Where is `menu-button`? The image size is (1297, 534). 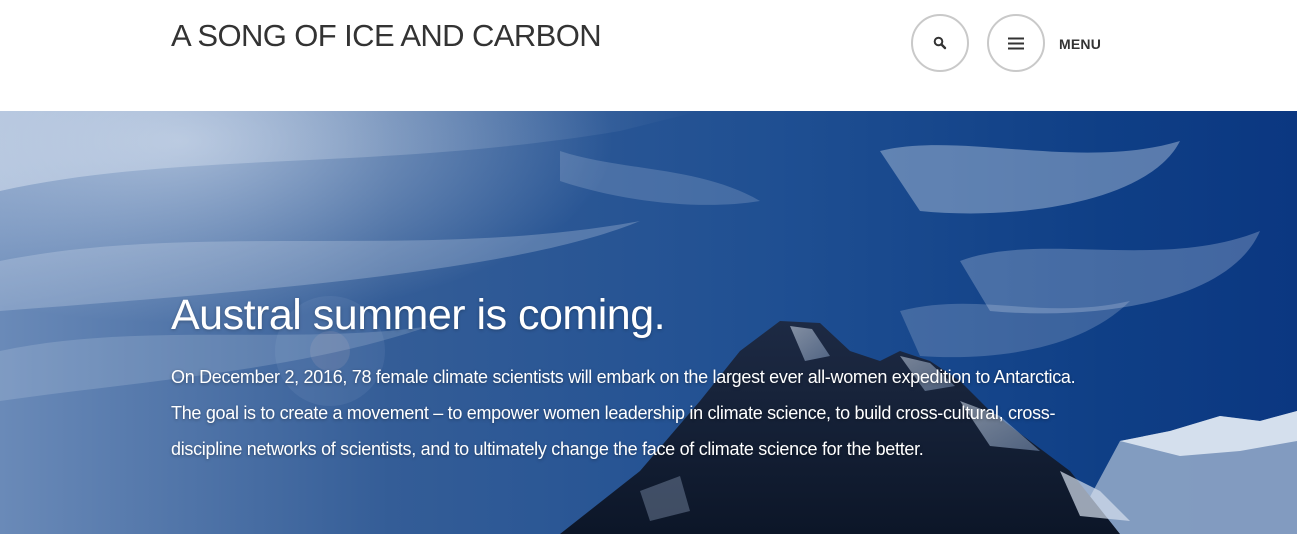
menu-button is located at coordinates (1016, 43).